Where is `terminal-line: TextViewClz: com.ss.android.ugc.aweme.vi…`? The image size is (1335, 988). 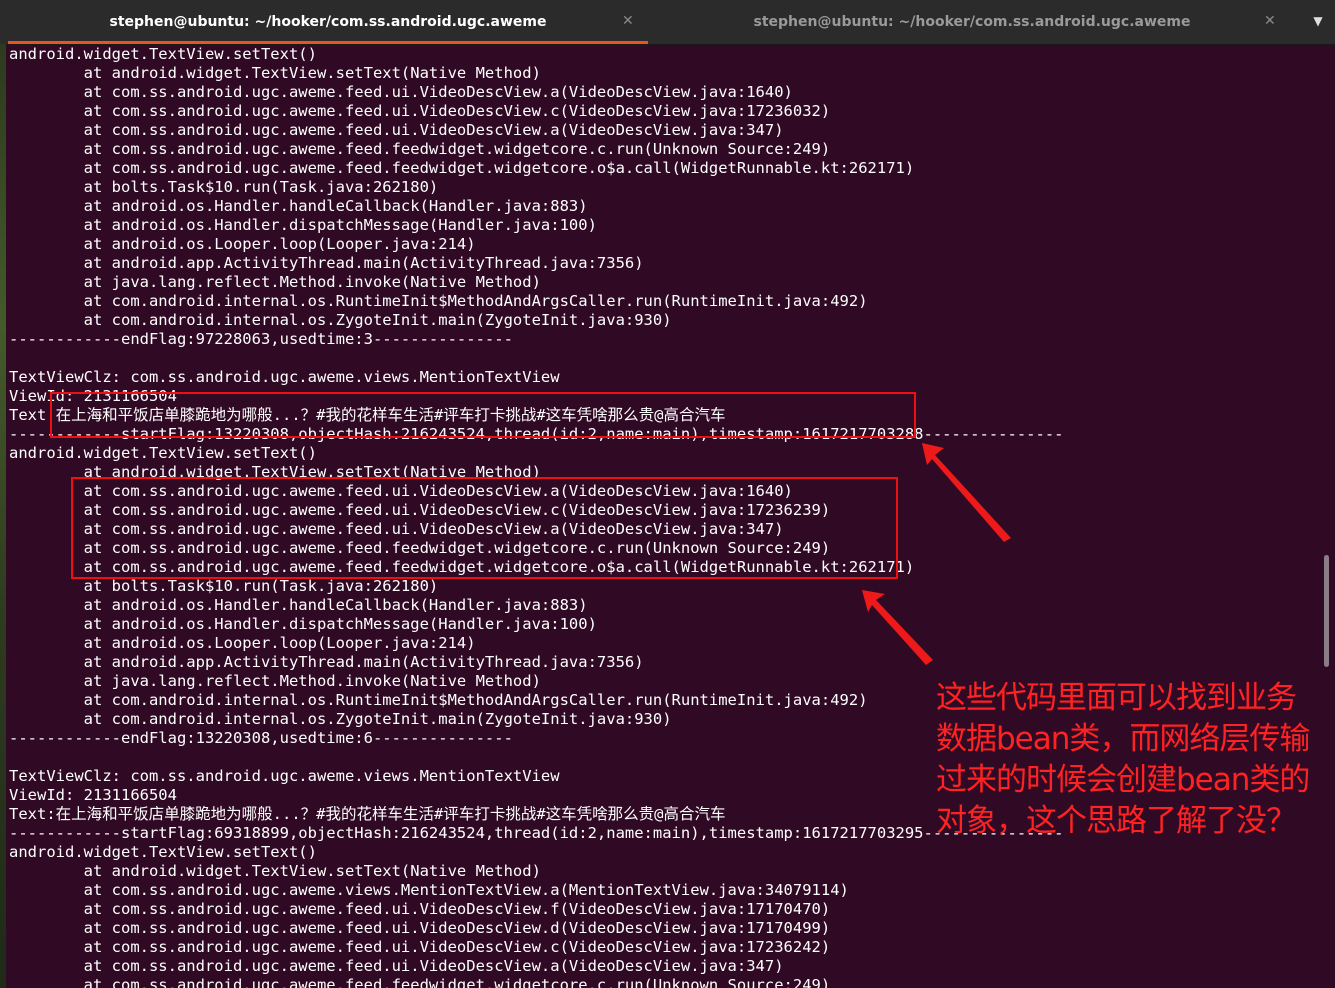 terminal-line: TextViewClz: com.ss.android.ugc.aweme.vi… is located at coordinates (284, 377).